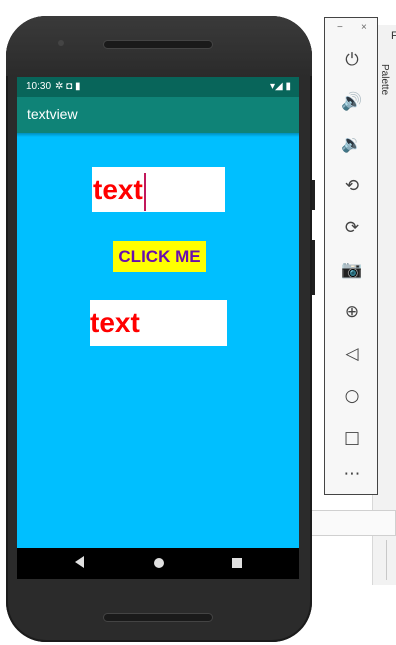  Describe the element at coordinates (351, 523) in the screenshot. I see `ide-panel-box` at that location.